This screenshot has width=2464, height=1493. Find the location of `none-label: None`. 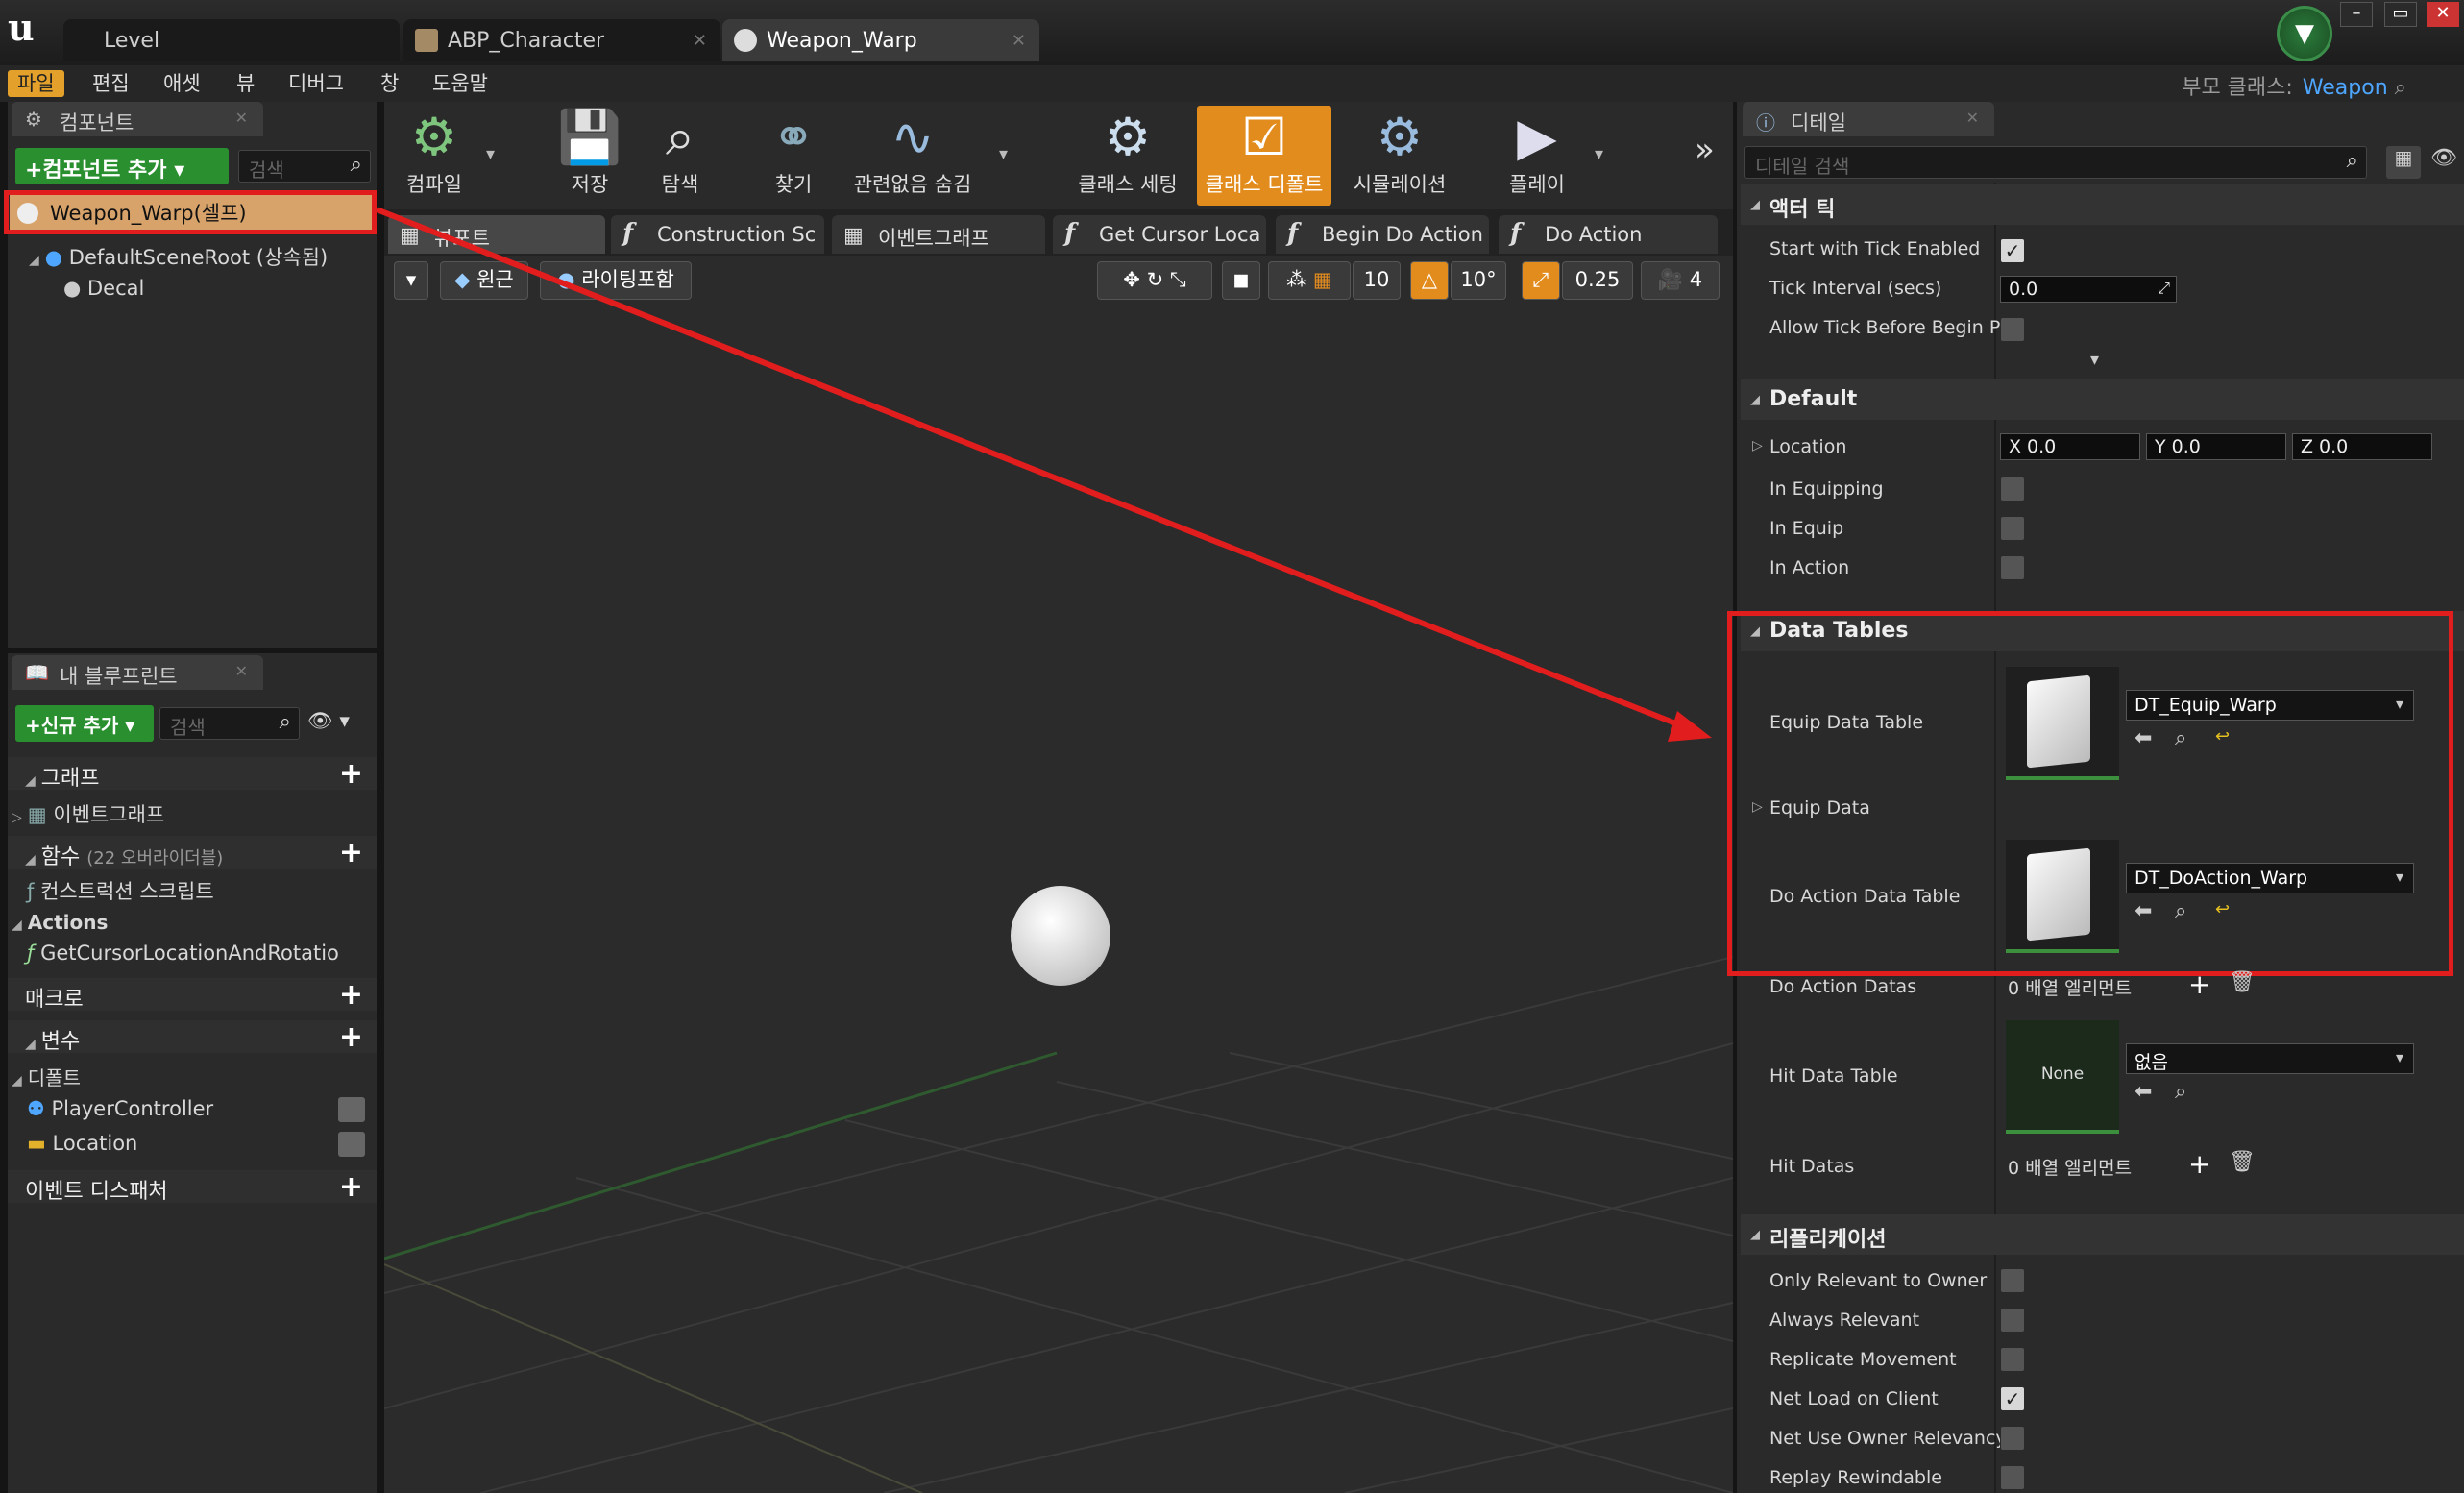

none-label: None is located at coordinates (2062, 1074).